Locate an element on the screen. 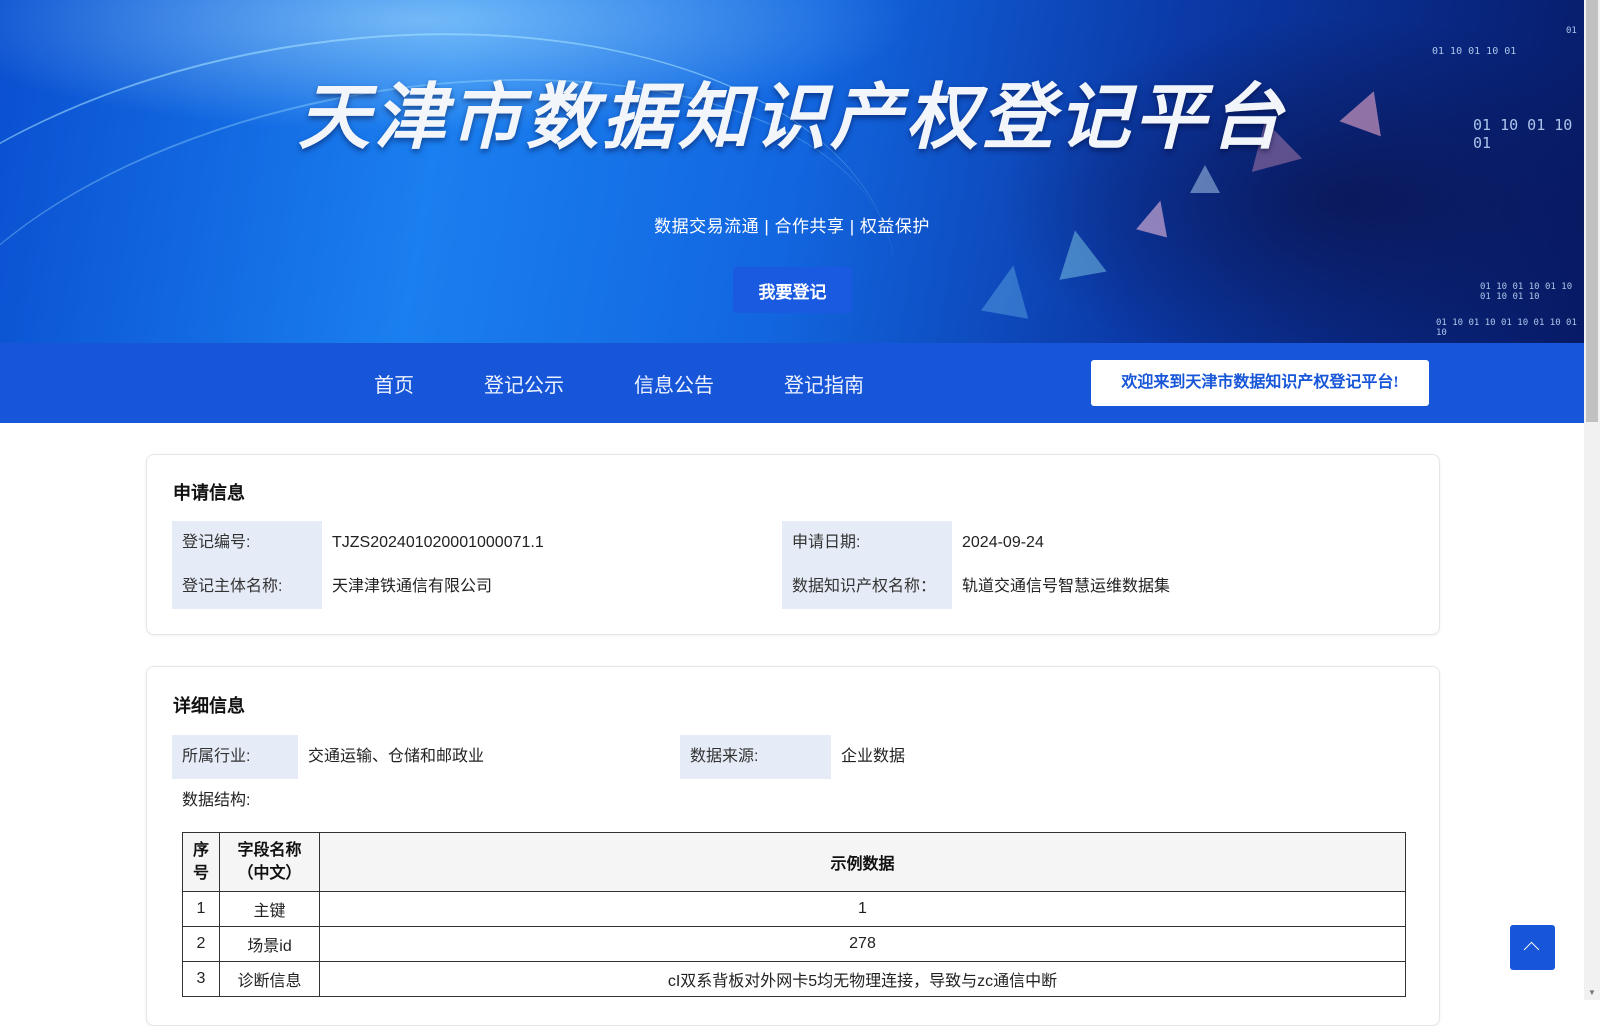 The image size is (1600, 1026). nav-item-guide: 登记指南 is located at coordinates (824, 383).